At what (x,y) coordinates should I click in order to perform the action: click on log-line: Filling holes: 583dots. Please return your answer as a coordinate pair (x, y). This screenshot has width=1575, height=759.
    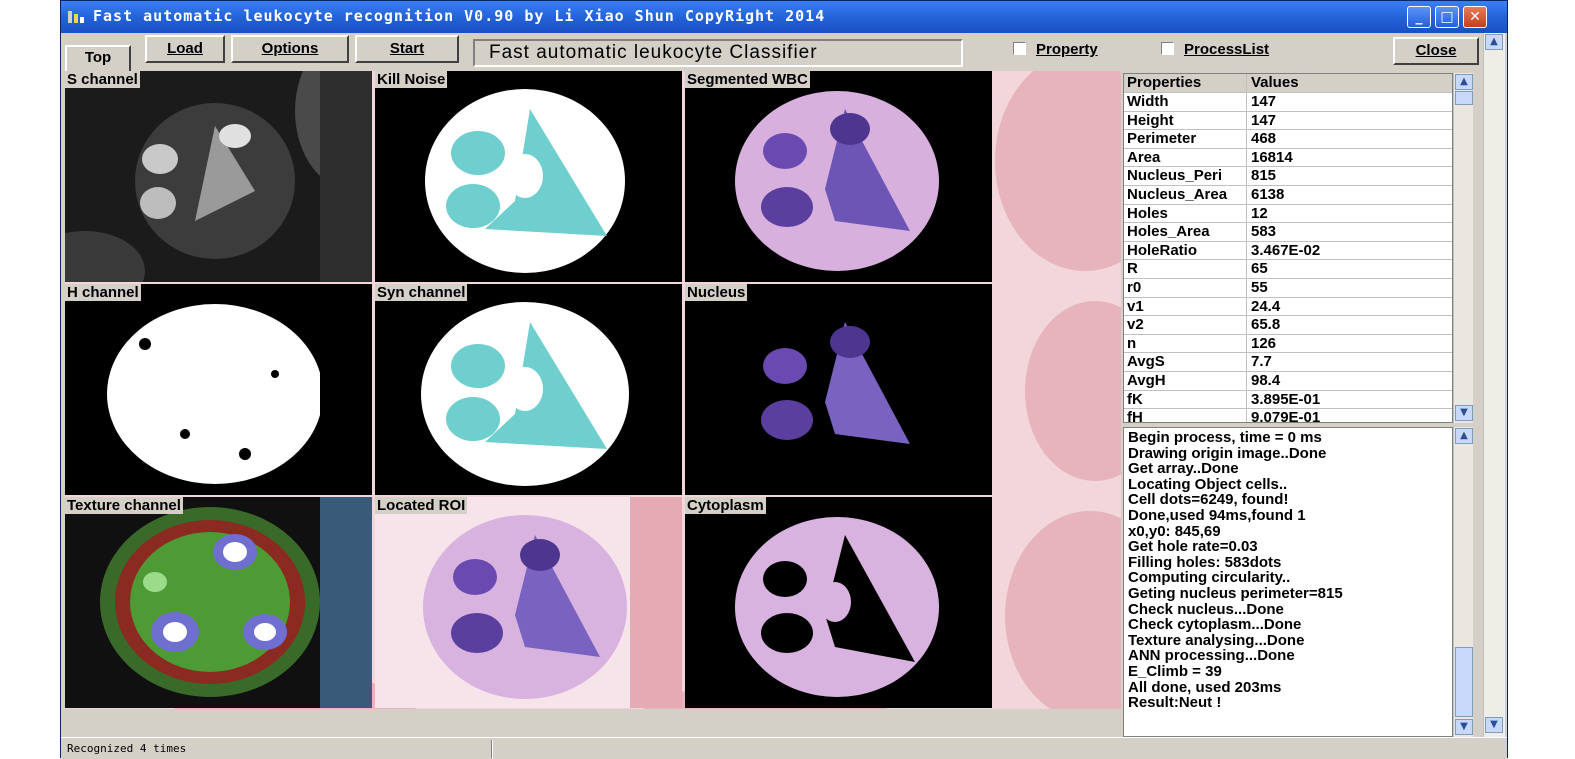
    Looking at the image, I should click on (1205, 562).